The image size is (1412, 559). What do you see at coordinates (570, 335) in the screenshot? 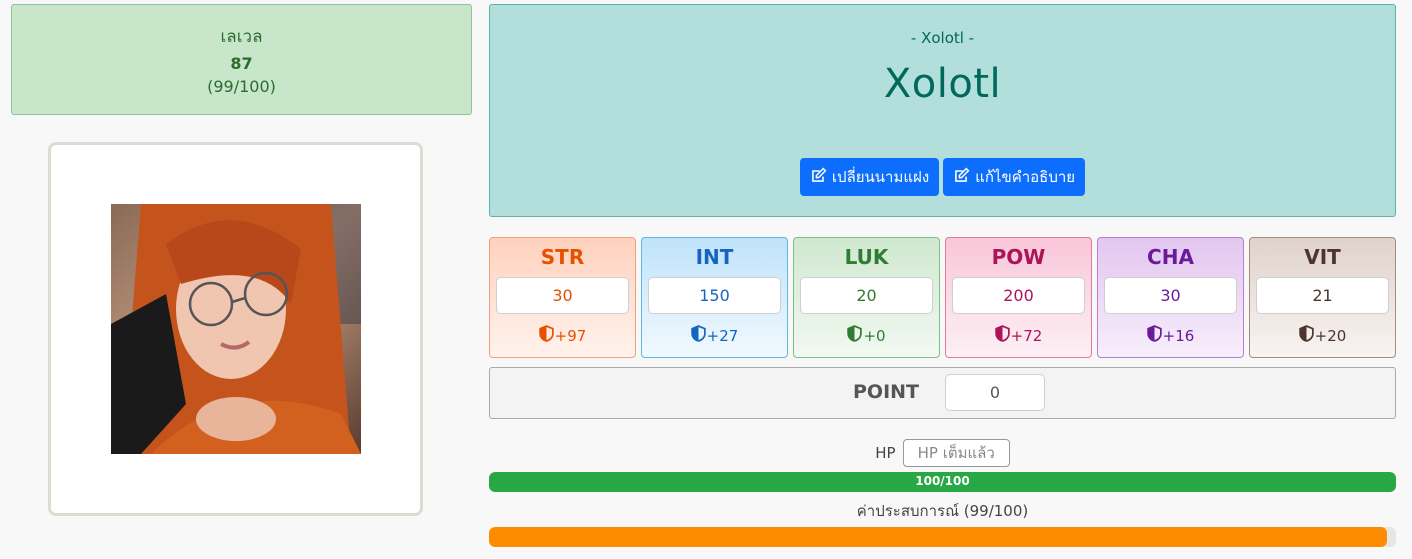
I see `stat-bonus-value: +97` at bounding box center [570, 335].